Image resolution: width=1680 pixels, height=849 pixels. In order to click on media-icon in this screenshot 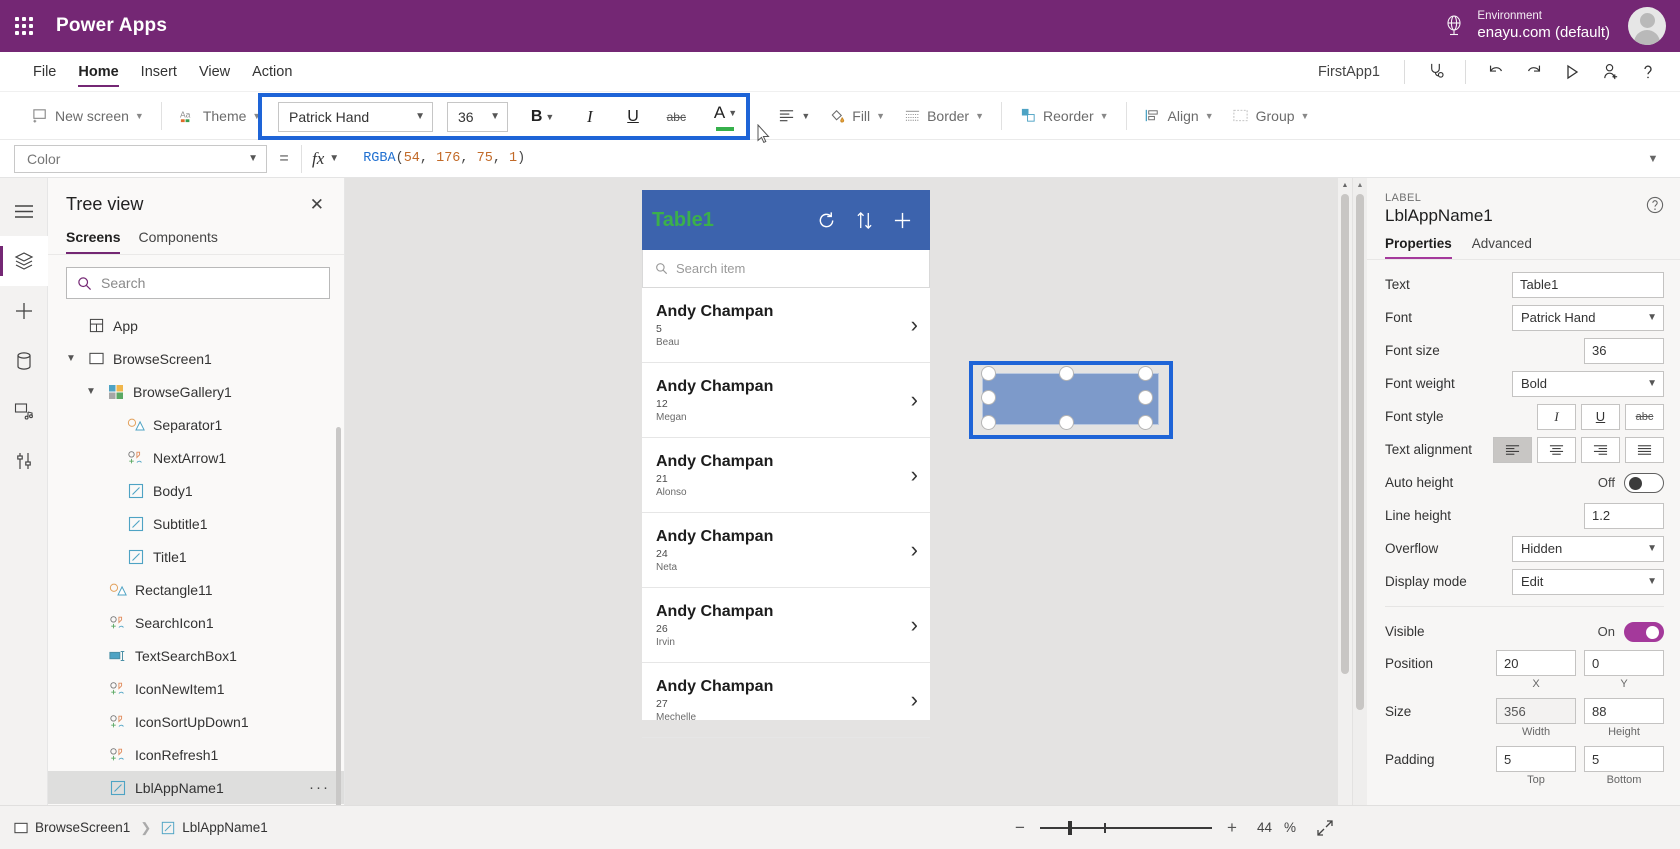, I will do `click(24, 411)`.